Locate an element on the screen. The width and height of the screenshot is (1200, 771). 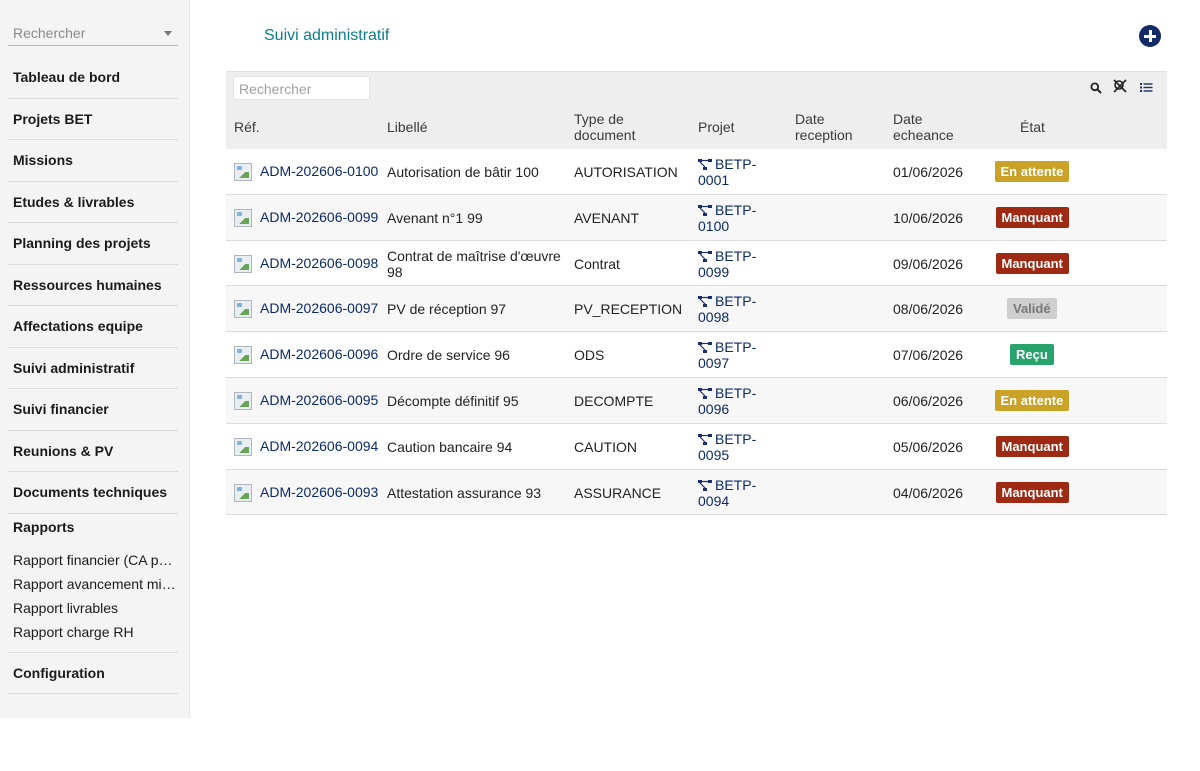
row-project-link: BETP- 0099 is located at coordinates (727, 264).